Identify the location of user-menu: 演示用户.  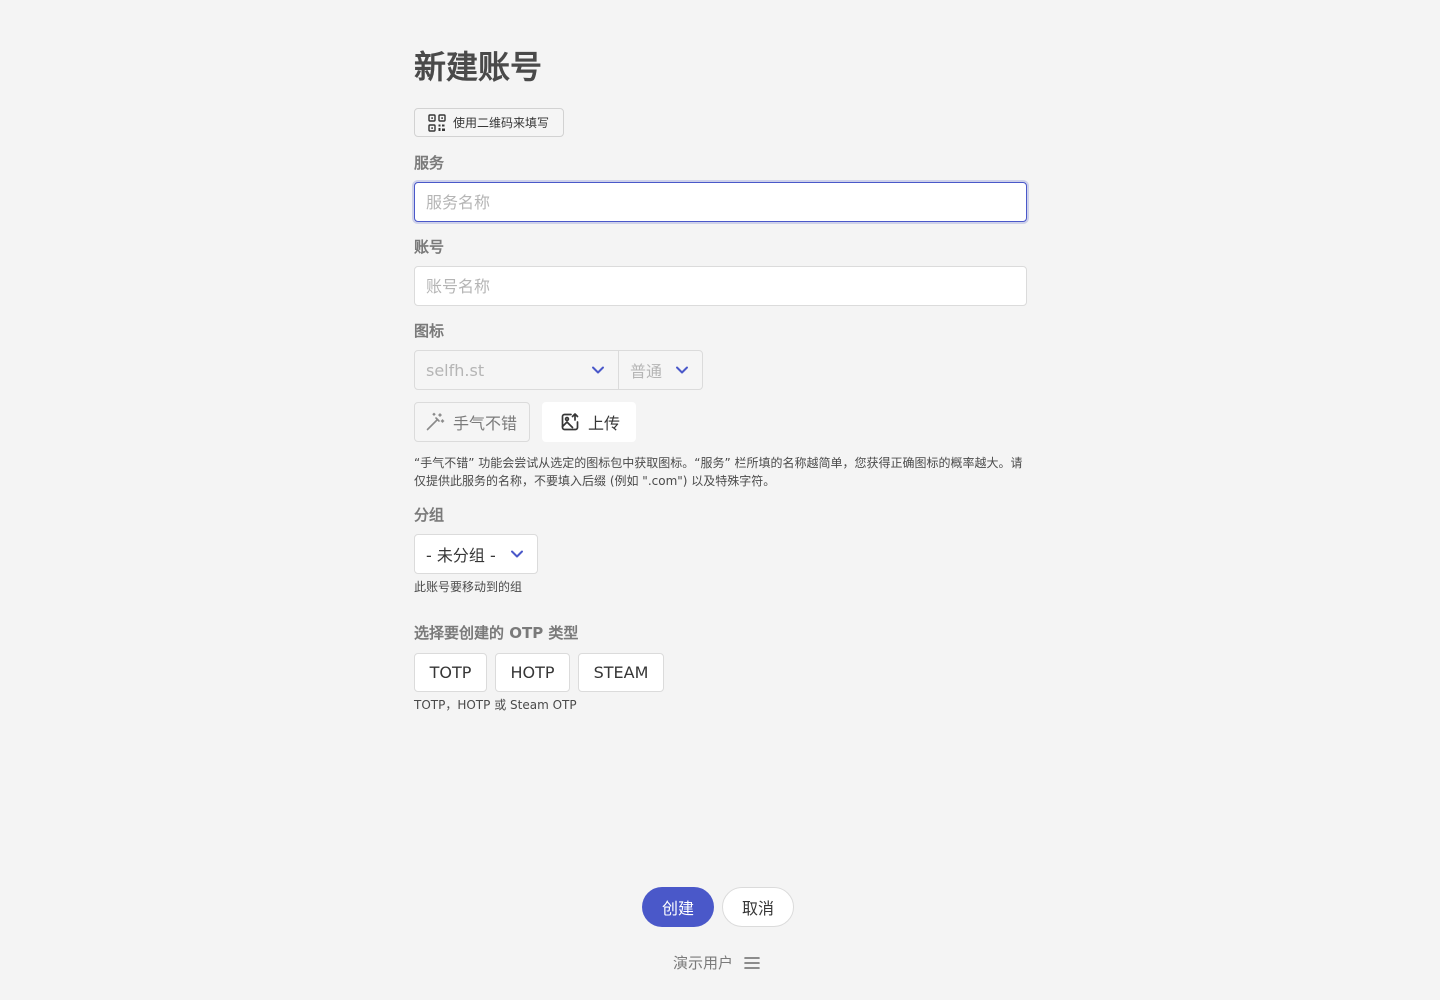
(717, 962).